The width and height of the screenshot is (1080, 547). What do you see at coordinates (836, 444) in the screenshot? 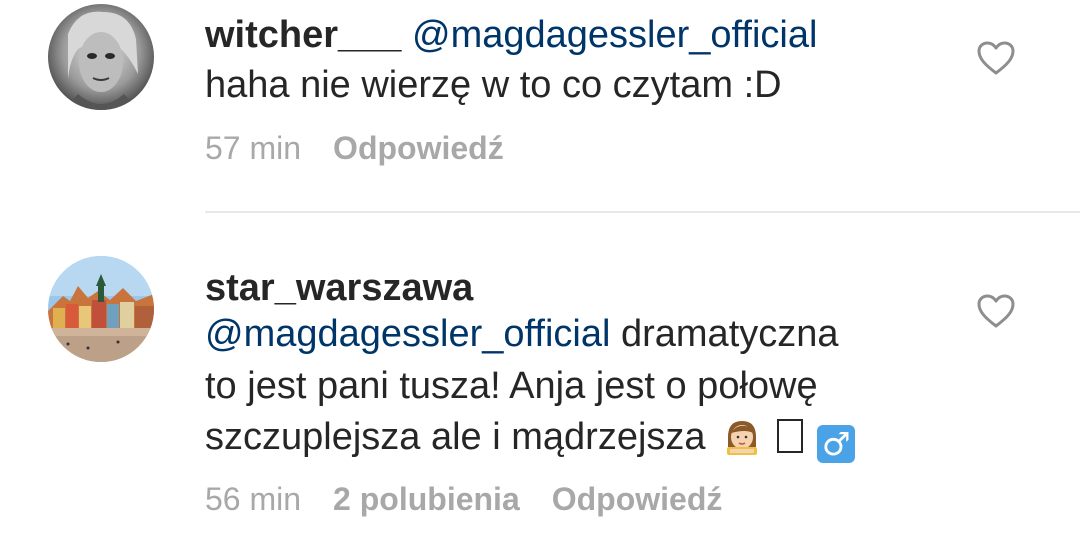
I see `male-sign-icon: ♂` at bounding box center [836, 444].